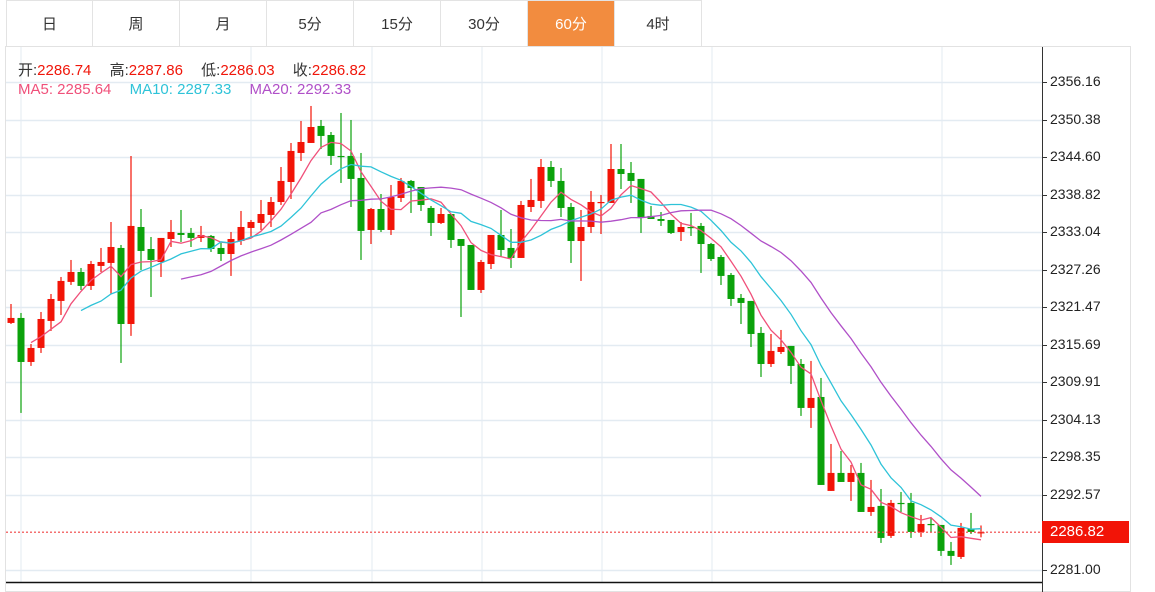 The width and height of the screenshot is (1155, 592). I want to click on close-value: 2286.82, so click(339, 70).